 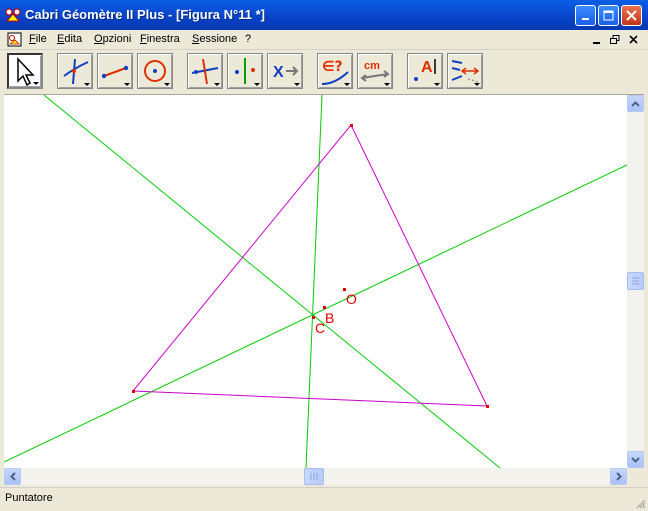 What do you see at coordinates (133, 391) in the screenshot?
I see `triangle-vertex-left` at bounding box center [133, 391].